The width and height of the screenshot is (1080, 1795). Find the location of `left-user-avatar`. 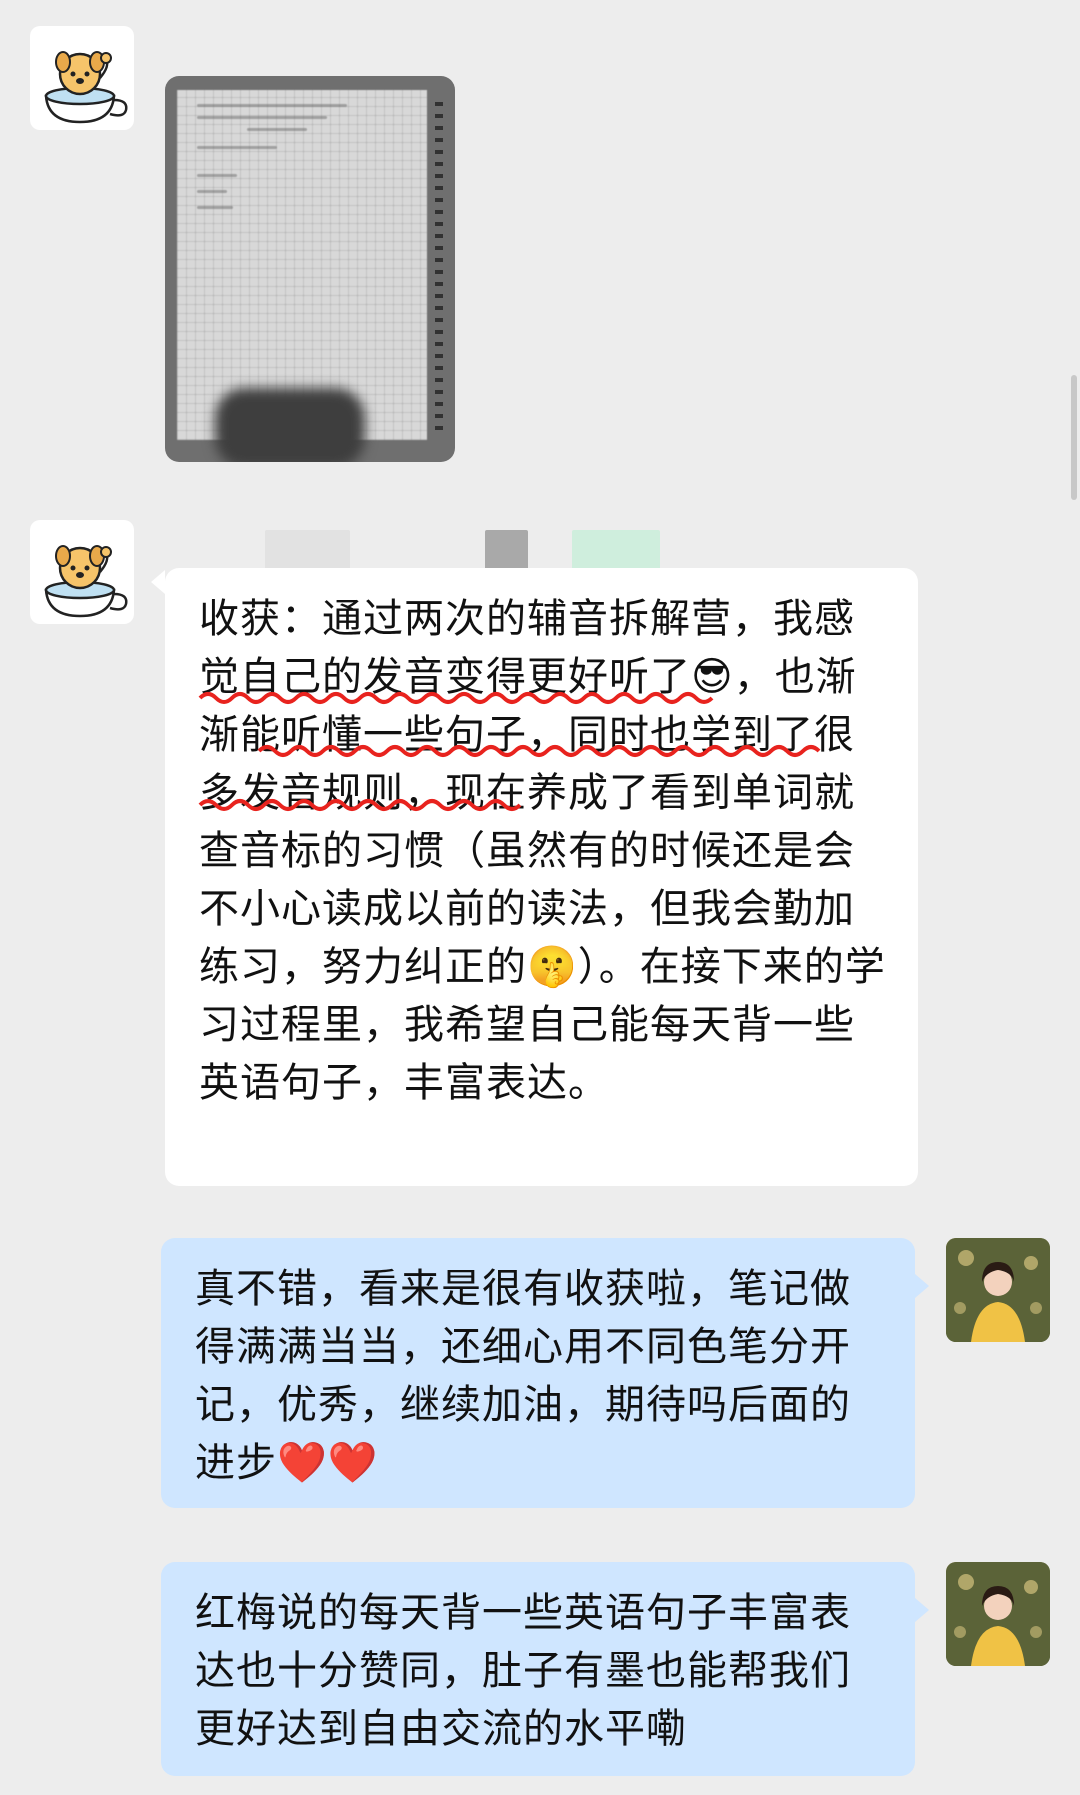

left-user-avatar is located at coordinates (82, 78).